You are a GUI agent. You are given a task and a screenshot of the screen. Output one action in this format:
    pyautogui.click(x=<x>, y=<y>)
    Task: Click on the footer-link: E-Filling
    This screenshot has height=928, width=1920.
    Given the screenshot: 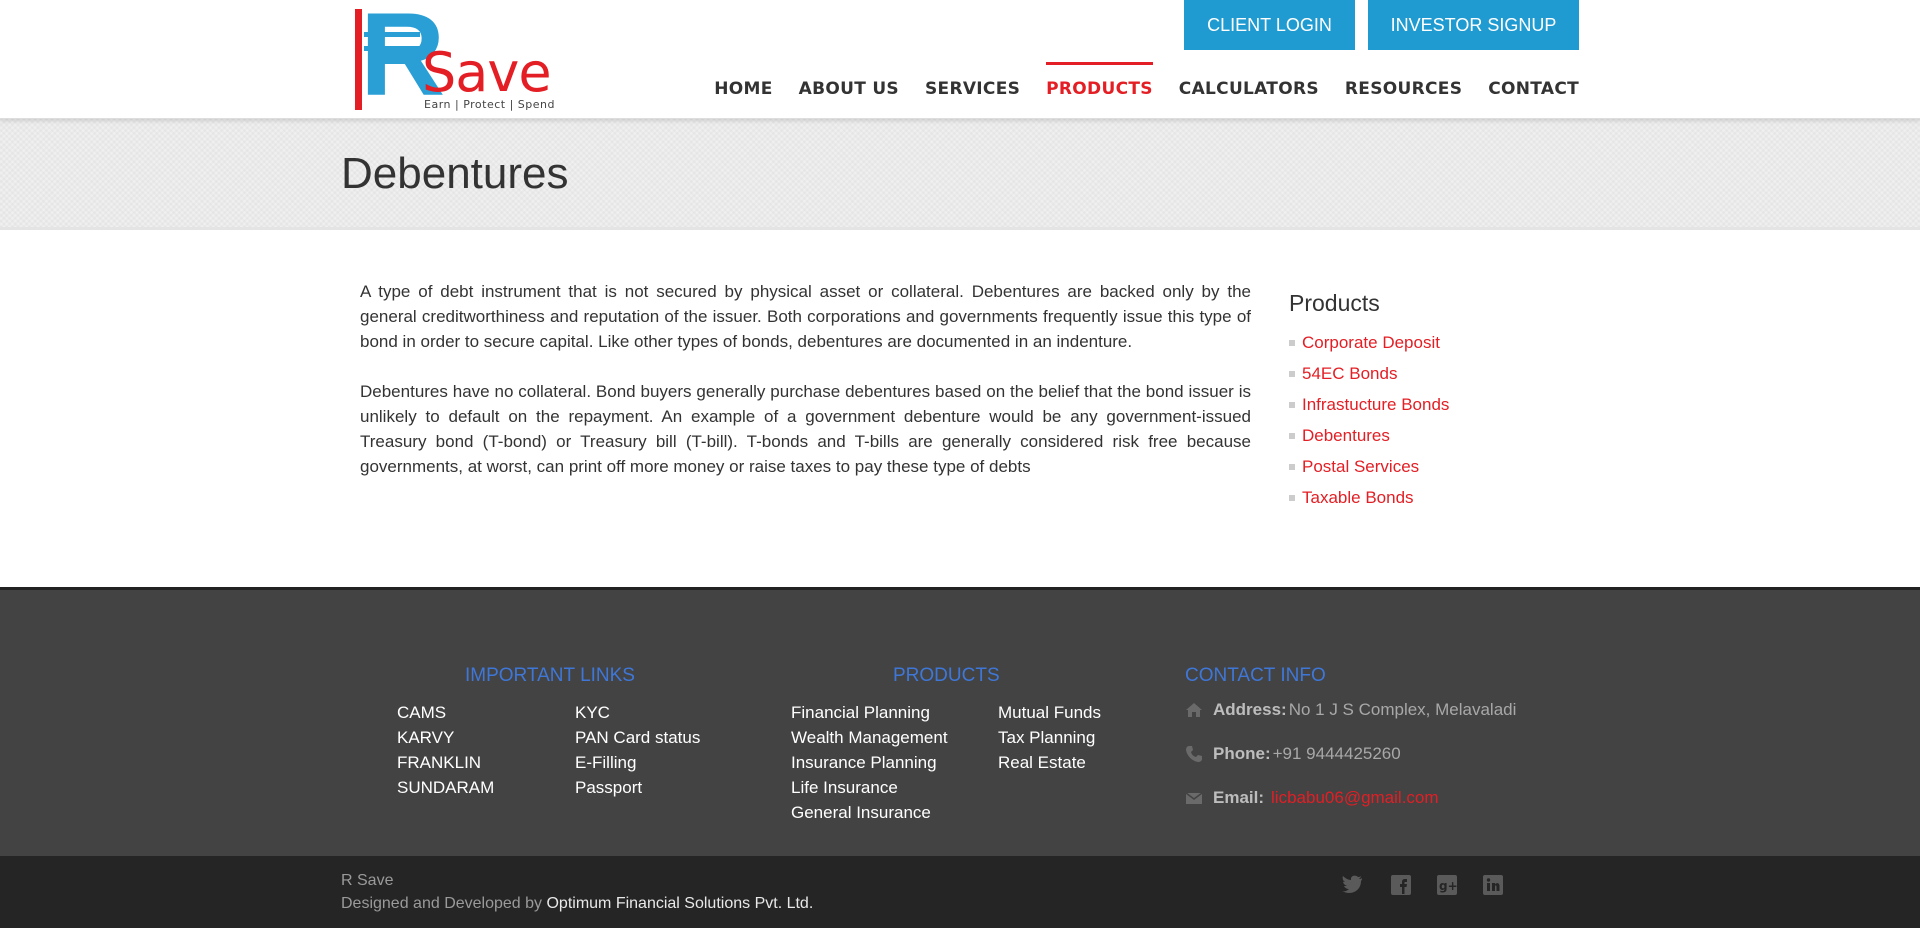 What is the action you would take?
    pyautogui.click(x=637, y=762)
    